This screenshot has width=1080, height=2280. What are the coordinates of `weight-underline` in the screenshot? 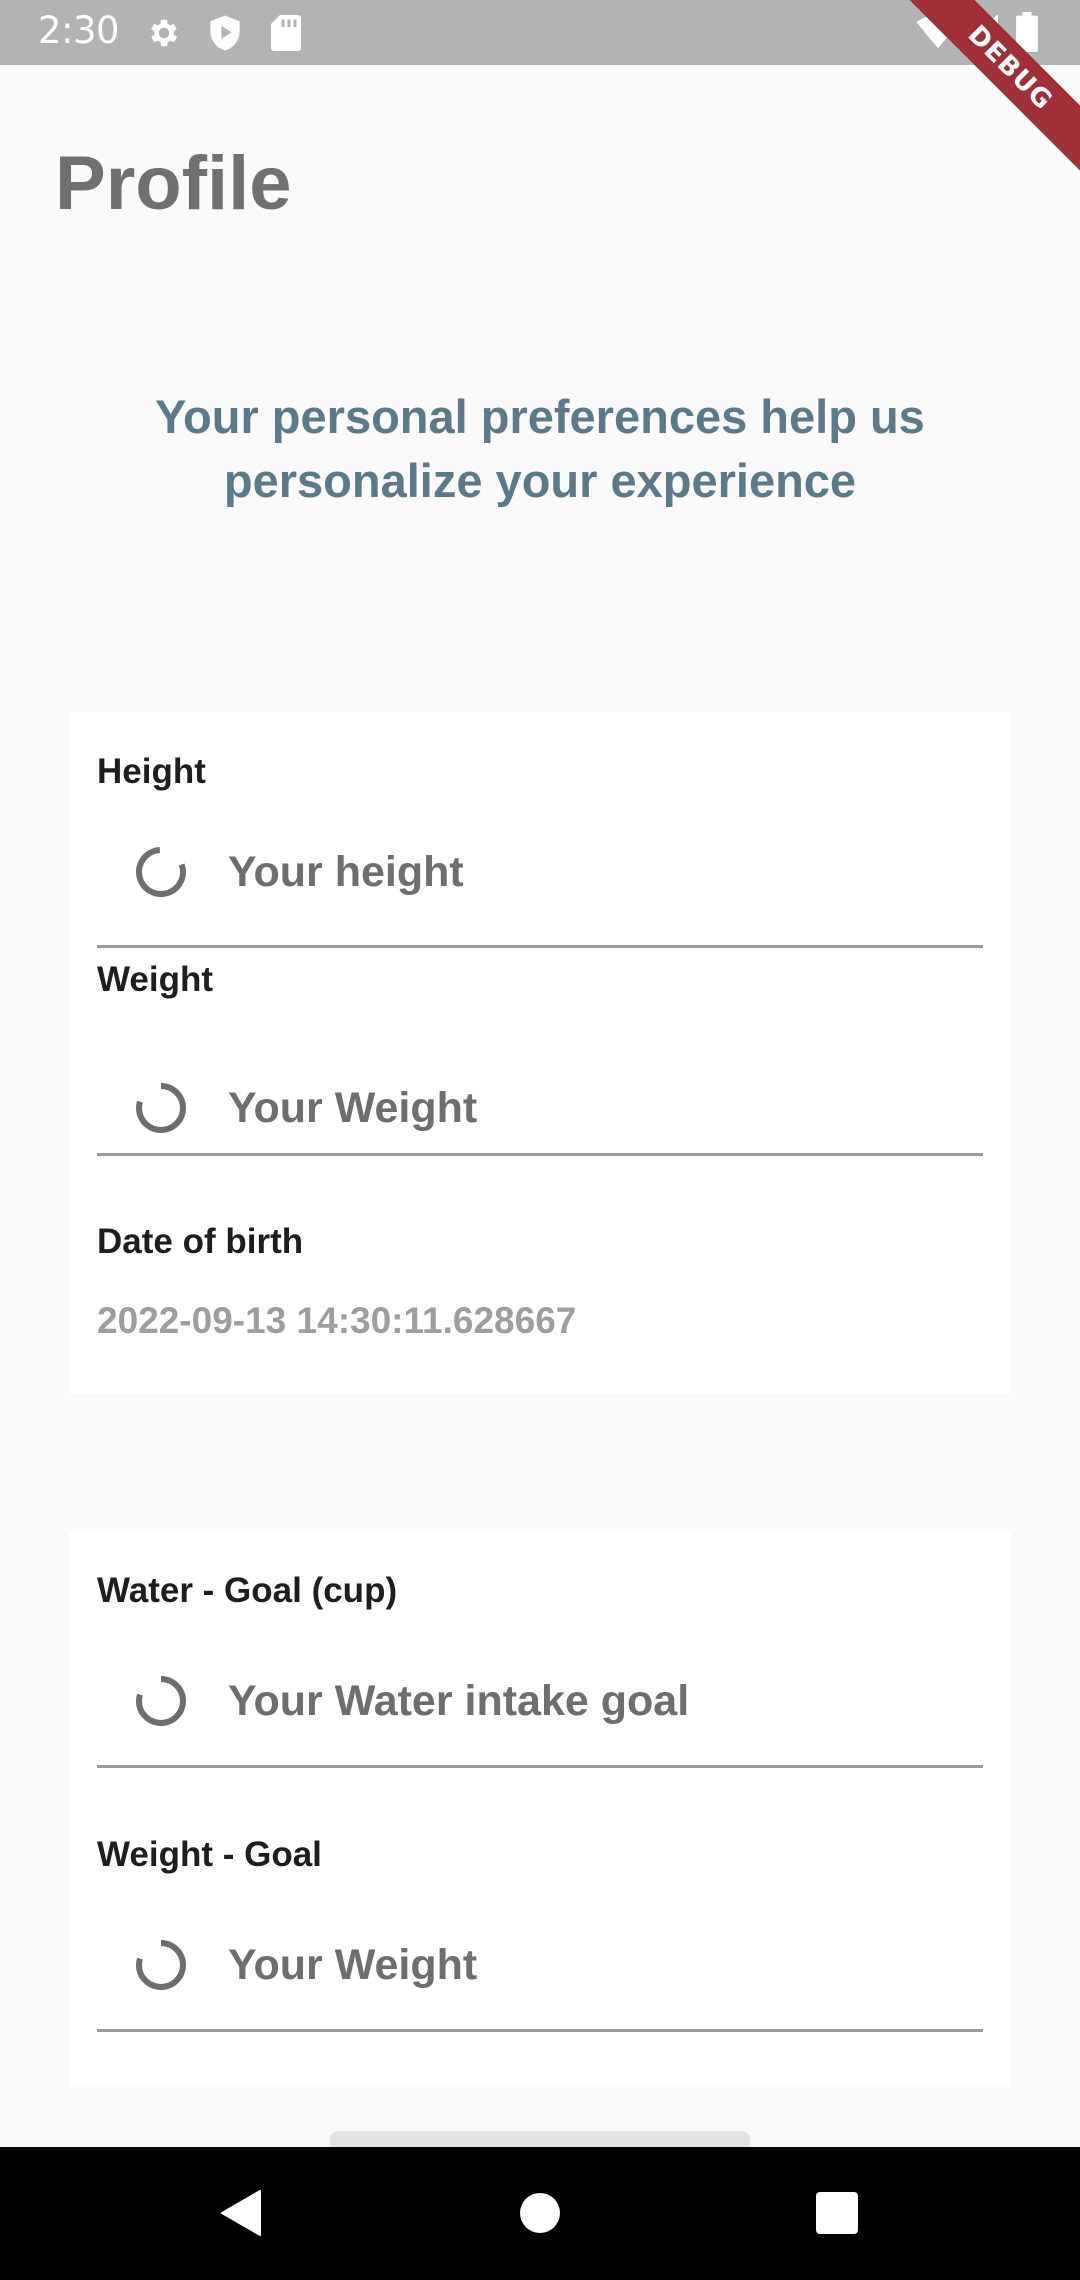 It's located at (540, 1154).